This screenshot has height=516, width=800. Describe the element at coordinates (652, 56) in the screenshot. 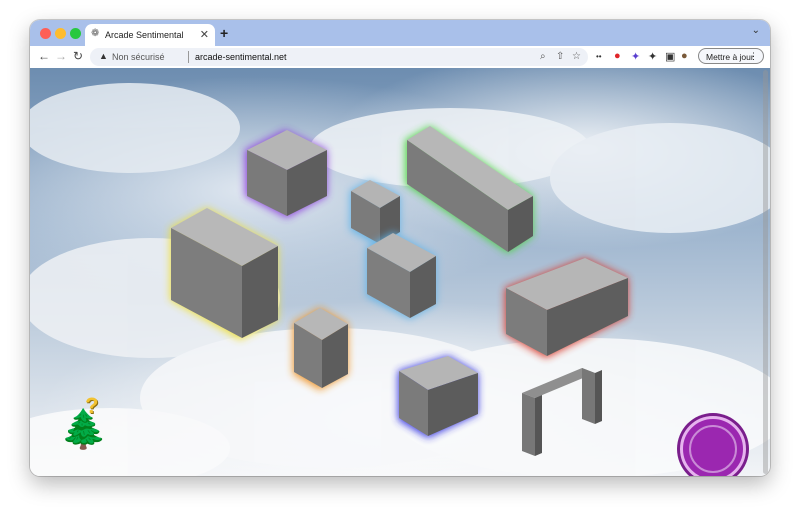

I see `puzzle-extensions-icon: ✦` at that location.